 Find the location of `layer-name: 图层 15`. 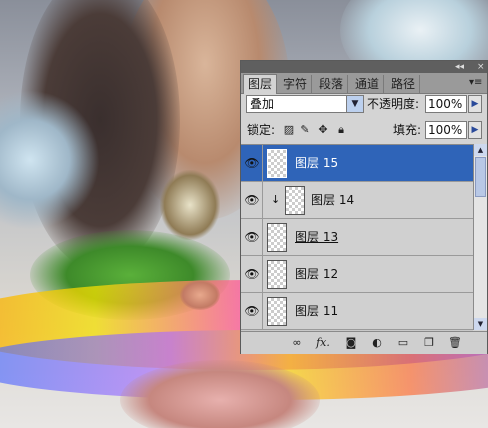

layer-name: 图层 15 is located at coordinates (317, 163).